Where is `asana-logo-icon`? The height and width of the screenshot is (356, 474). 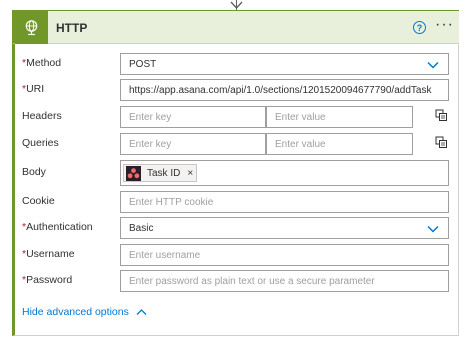
asana-logo-icon is located at coordinates (133, 173).